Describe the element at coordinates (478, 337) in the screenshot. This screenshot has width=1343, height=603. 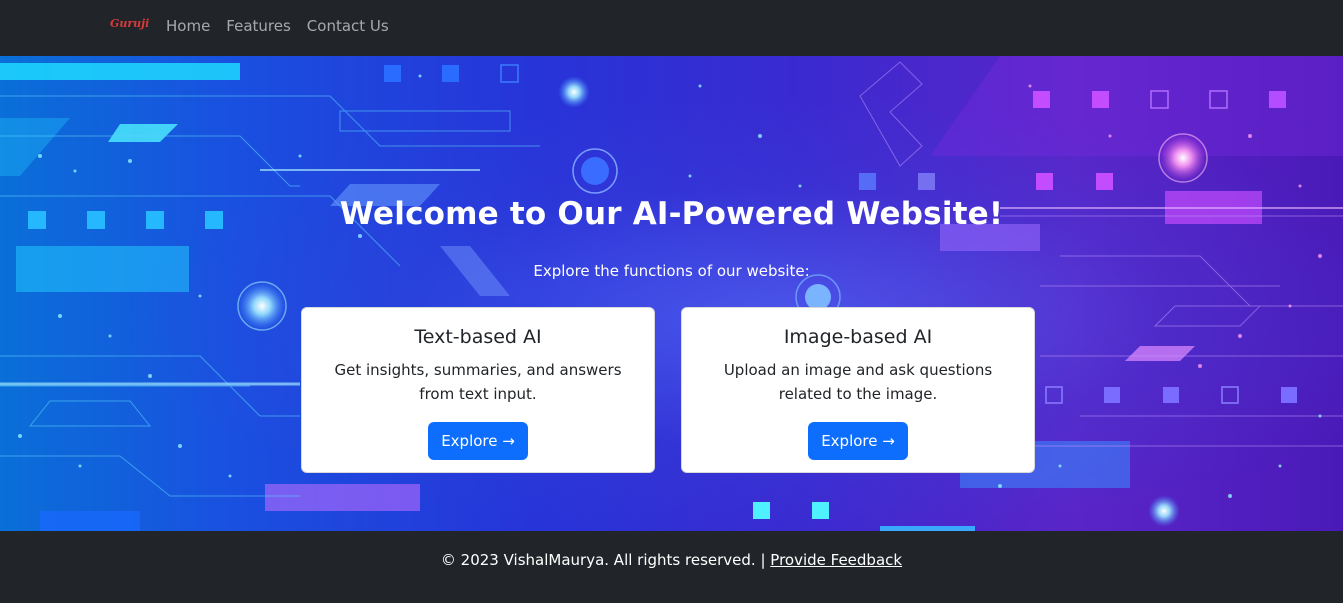
I see `card-title: Text-based AI` at that location.